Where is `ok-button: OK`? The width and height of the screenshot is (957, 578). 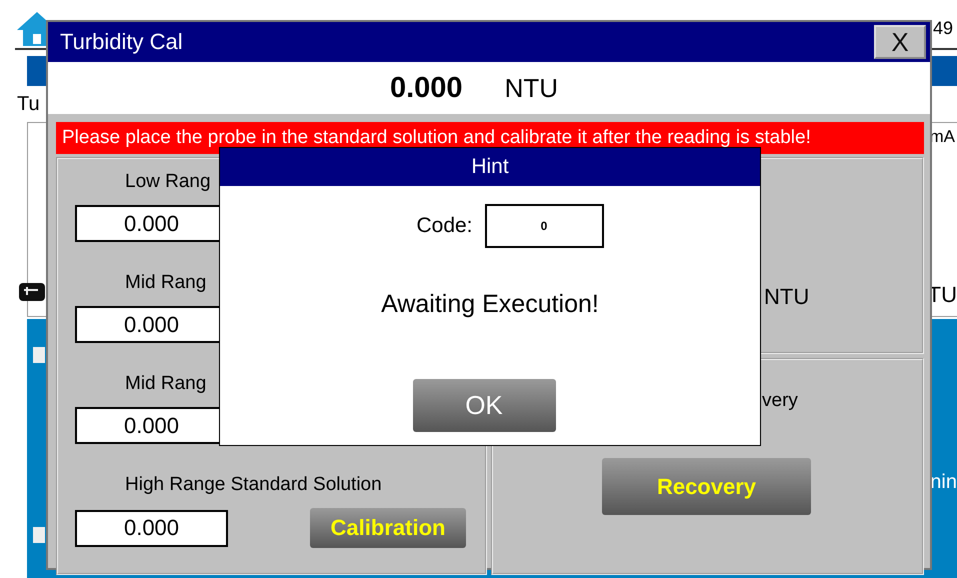 ok-button: OK is located at coordinates (484, 405).